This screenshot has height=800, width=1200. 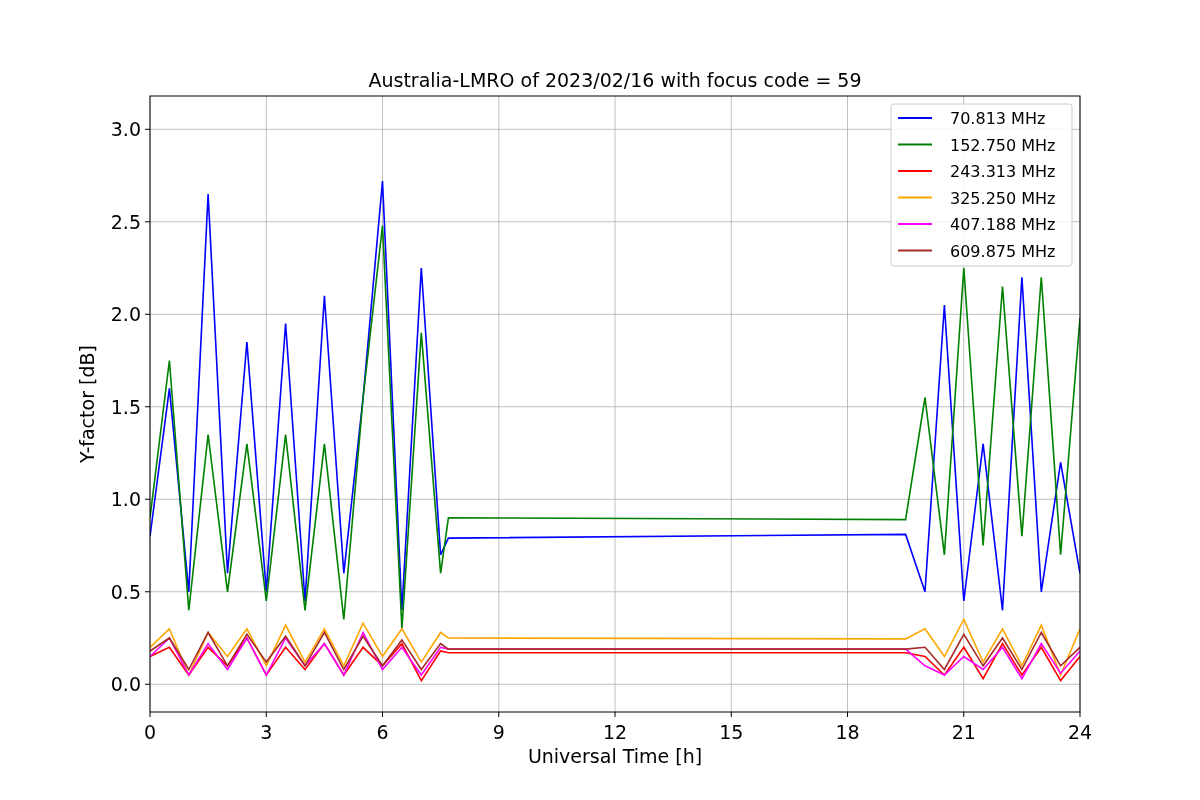 I want to click on y-tick-label: 0.5, so click(x=125, y=591).